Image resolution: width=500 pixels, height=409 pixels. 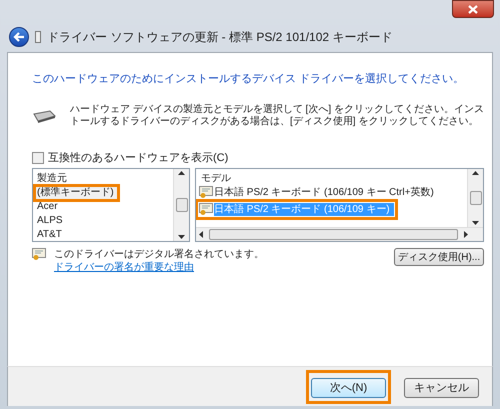 What do you see at coordinates (138, 158) in the screenshot?
I see `checkbox-label: 互換性のあるハードウェアを表示(C)` at bounding box center [138, 158].